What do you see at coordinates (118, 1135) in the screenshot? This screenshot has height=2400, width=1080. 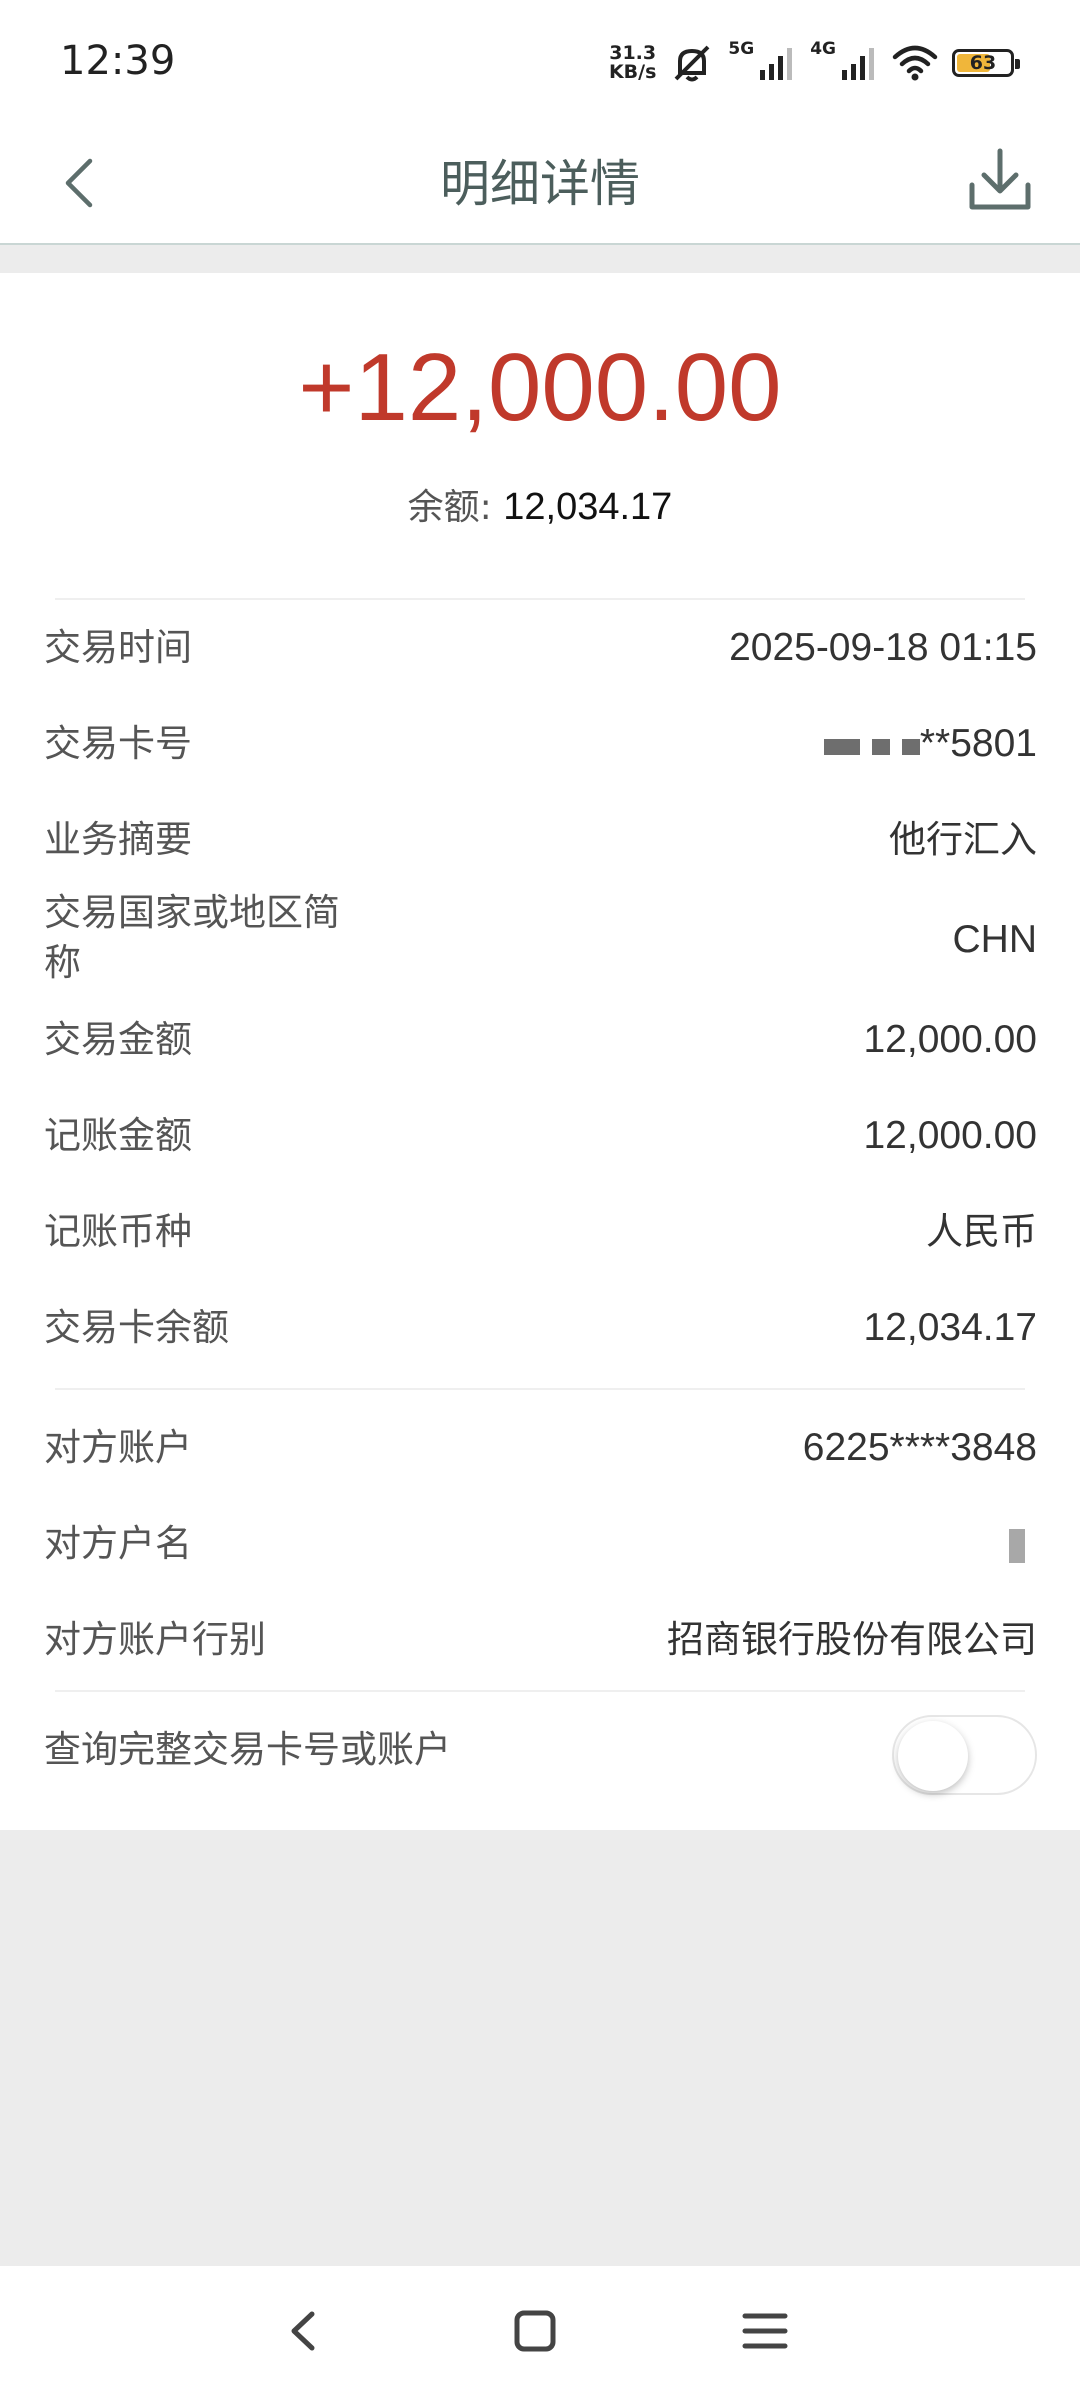 I see `detail-label: 记账金额` at bounding box center [118, 1135].